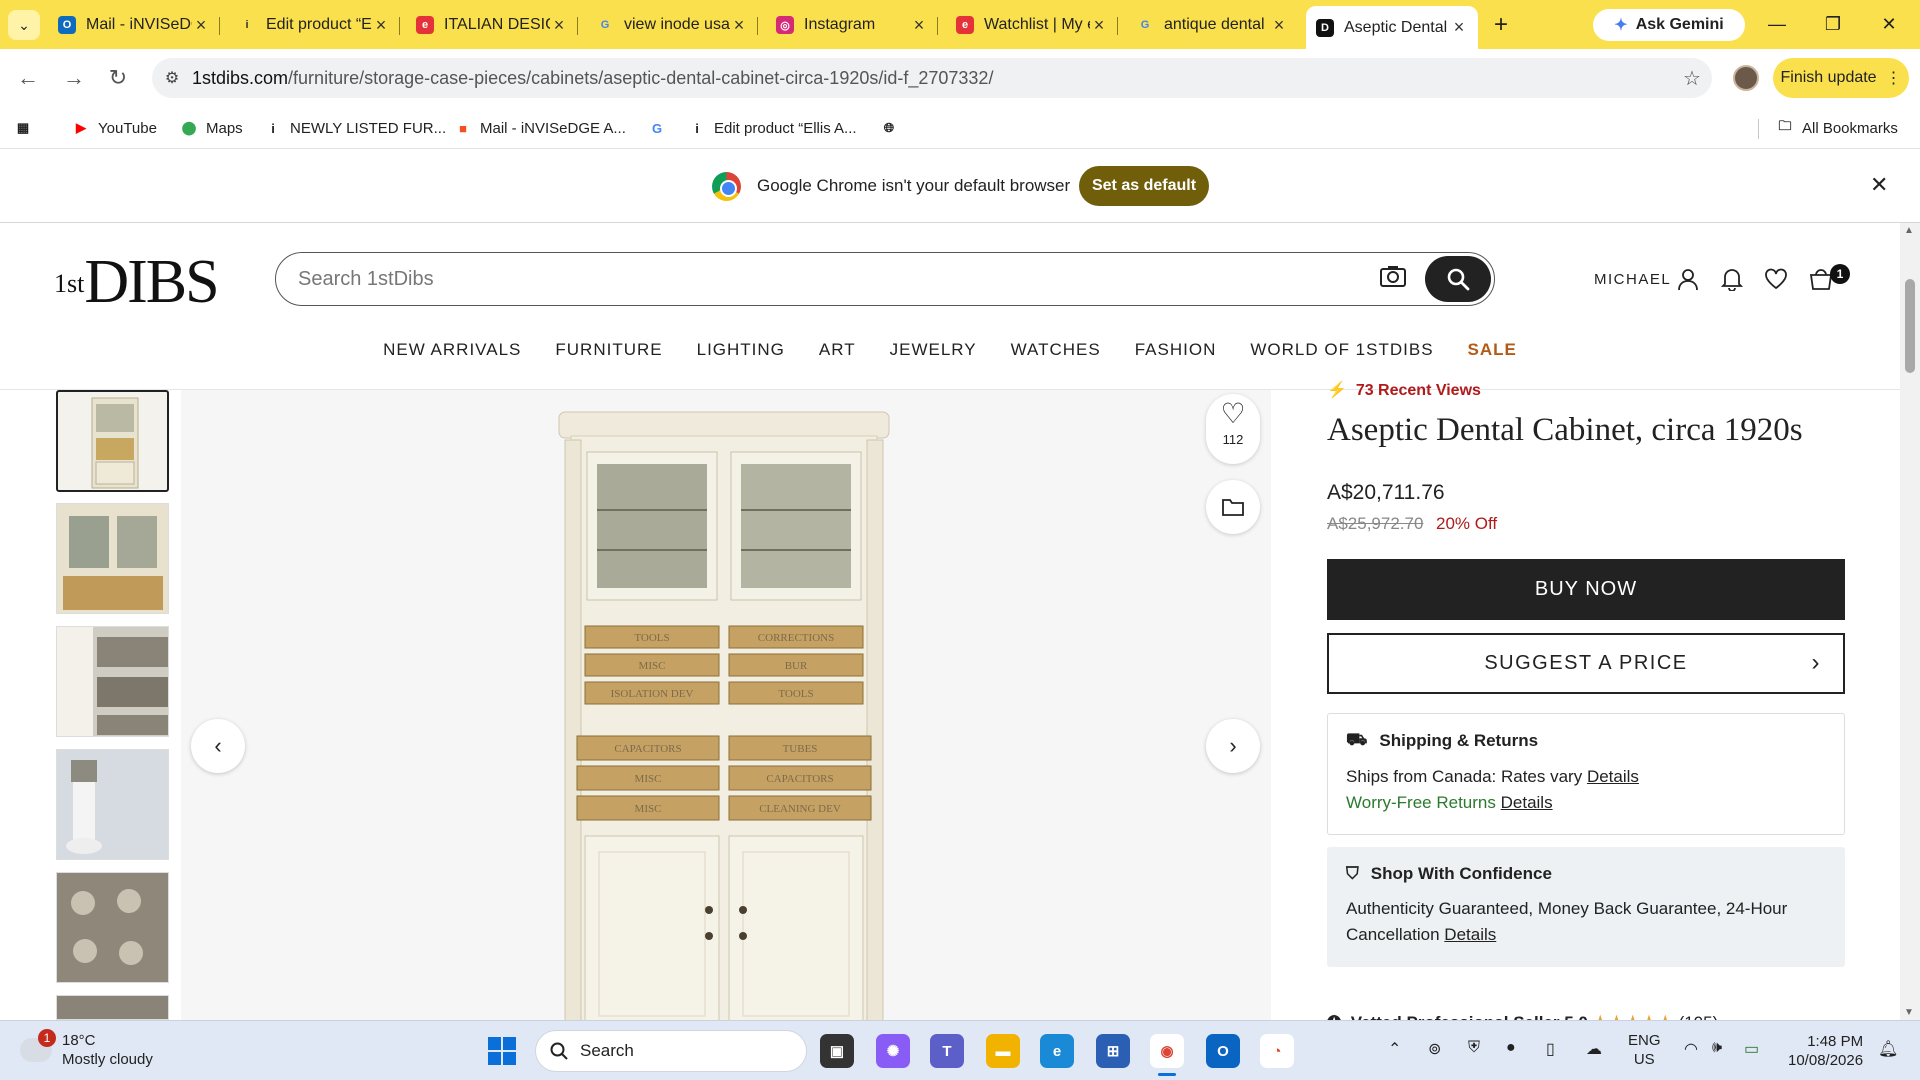  I want to click on tab-edit-product: i Edit product “Ellis ×, so click(314, 25).